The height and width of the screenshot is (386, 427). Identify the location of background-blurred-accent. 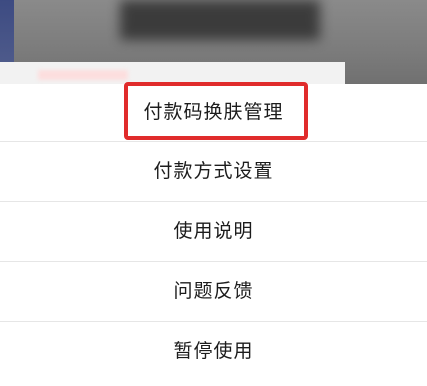
(83, 75).